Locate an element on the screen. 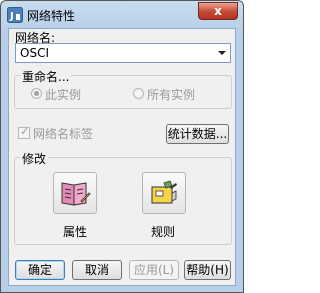  rules-label: 规则 is located at coordinates (163, 232).